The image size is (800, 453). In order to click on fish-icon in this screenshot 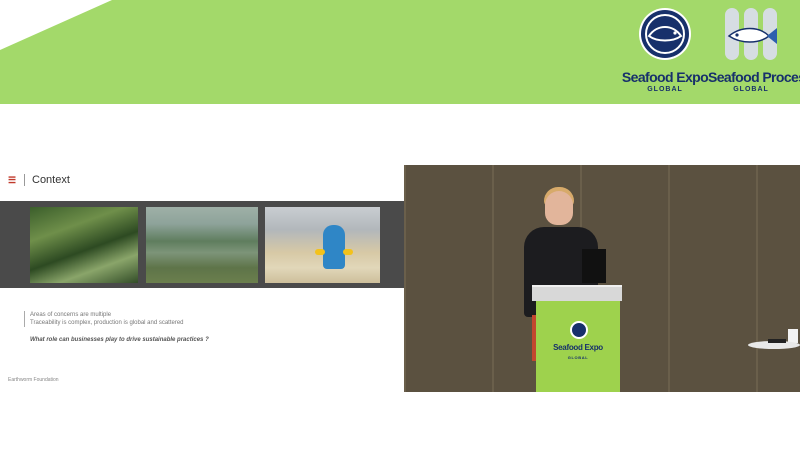, I will do `click(751, 34)`.